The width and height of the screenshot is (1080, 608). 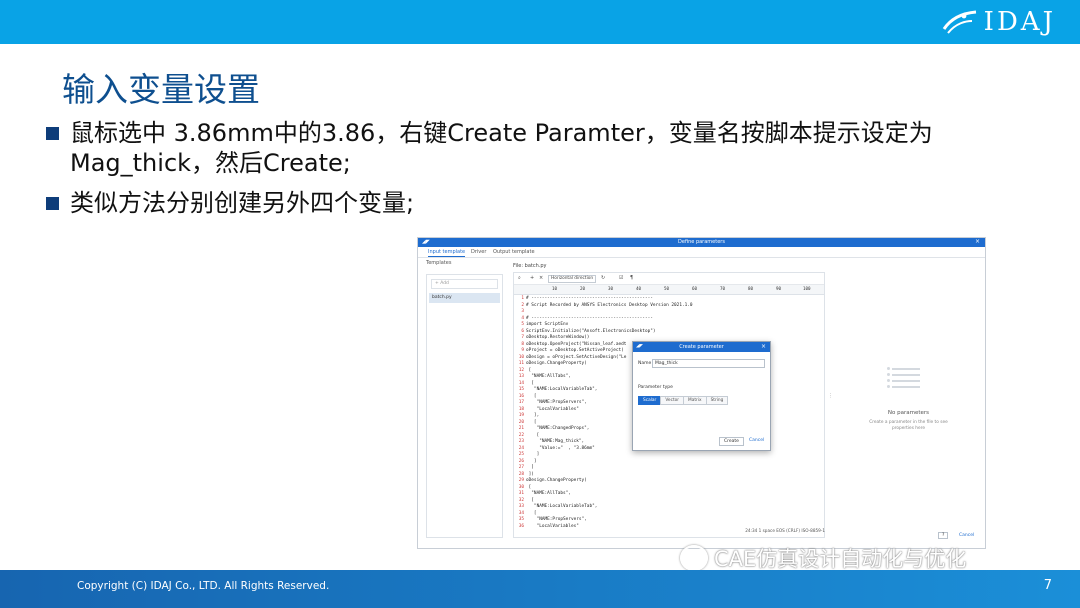 What do you see at coordinates (464, 298) in the screenshot?
I see `template-item: batch.py` at bounding box center [464, 298].